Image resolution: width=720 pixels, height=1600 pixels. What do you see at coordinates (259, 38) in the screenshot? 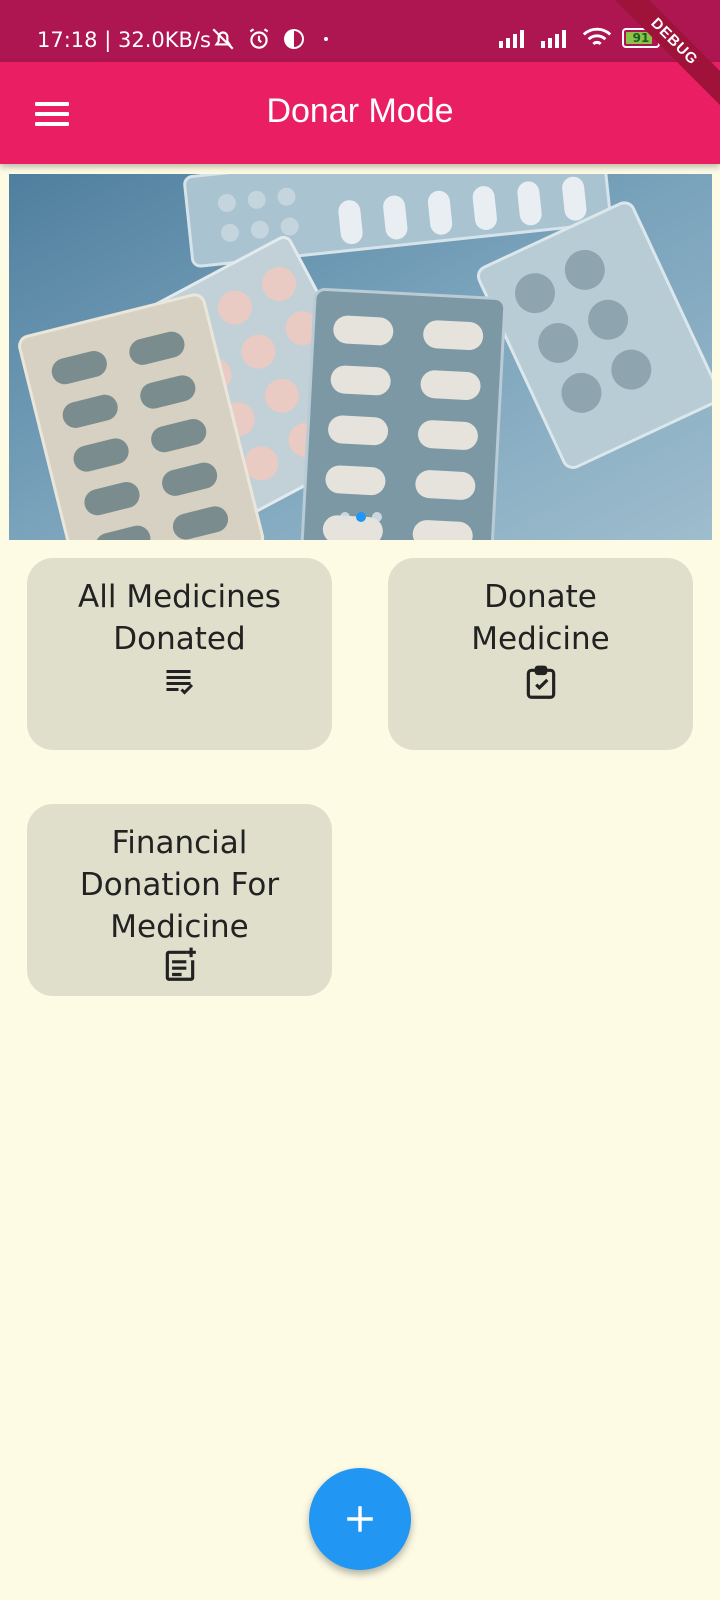
I see `alarm-icon` at bounding box center [259, 38].